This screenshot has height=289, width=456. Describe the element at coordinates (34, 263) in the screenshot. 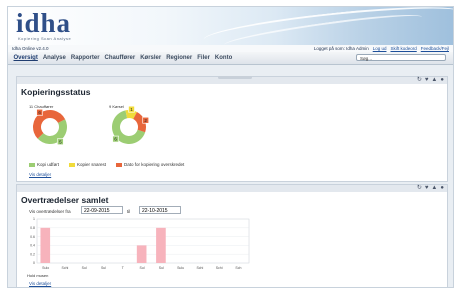

I see `y-tick-label: 0` at that location.